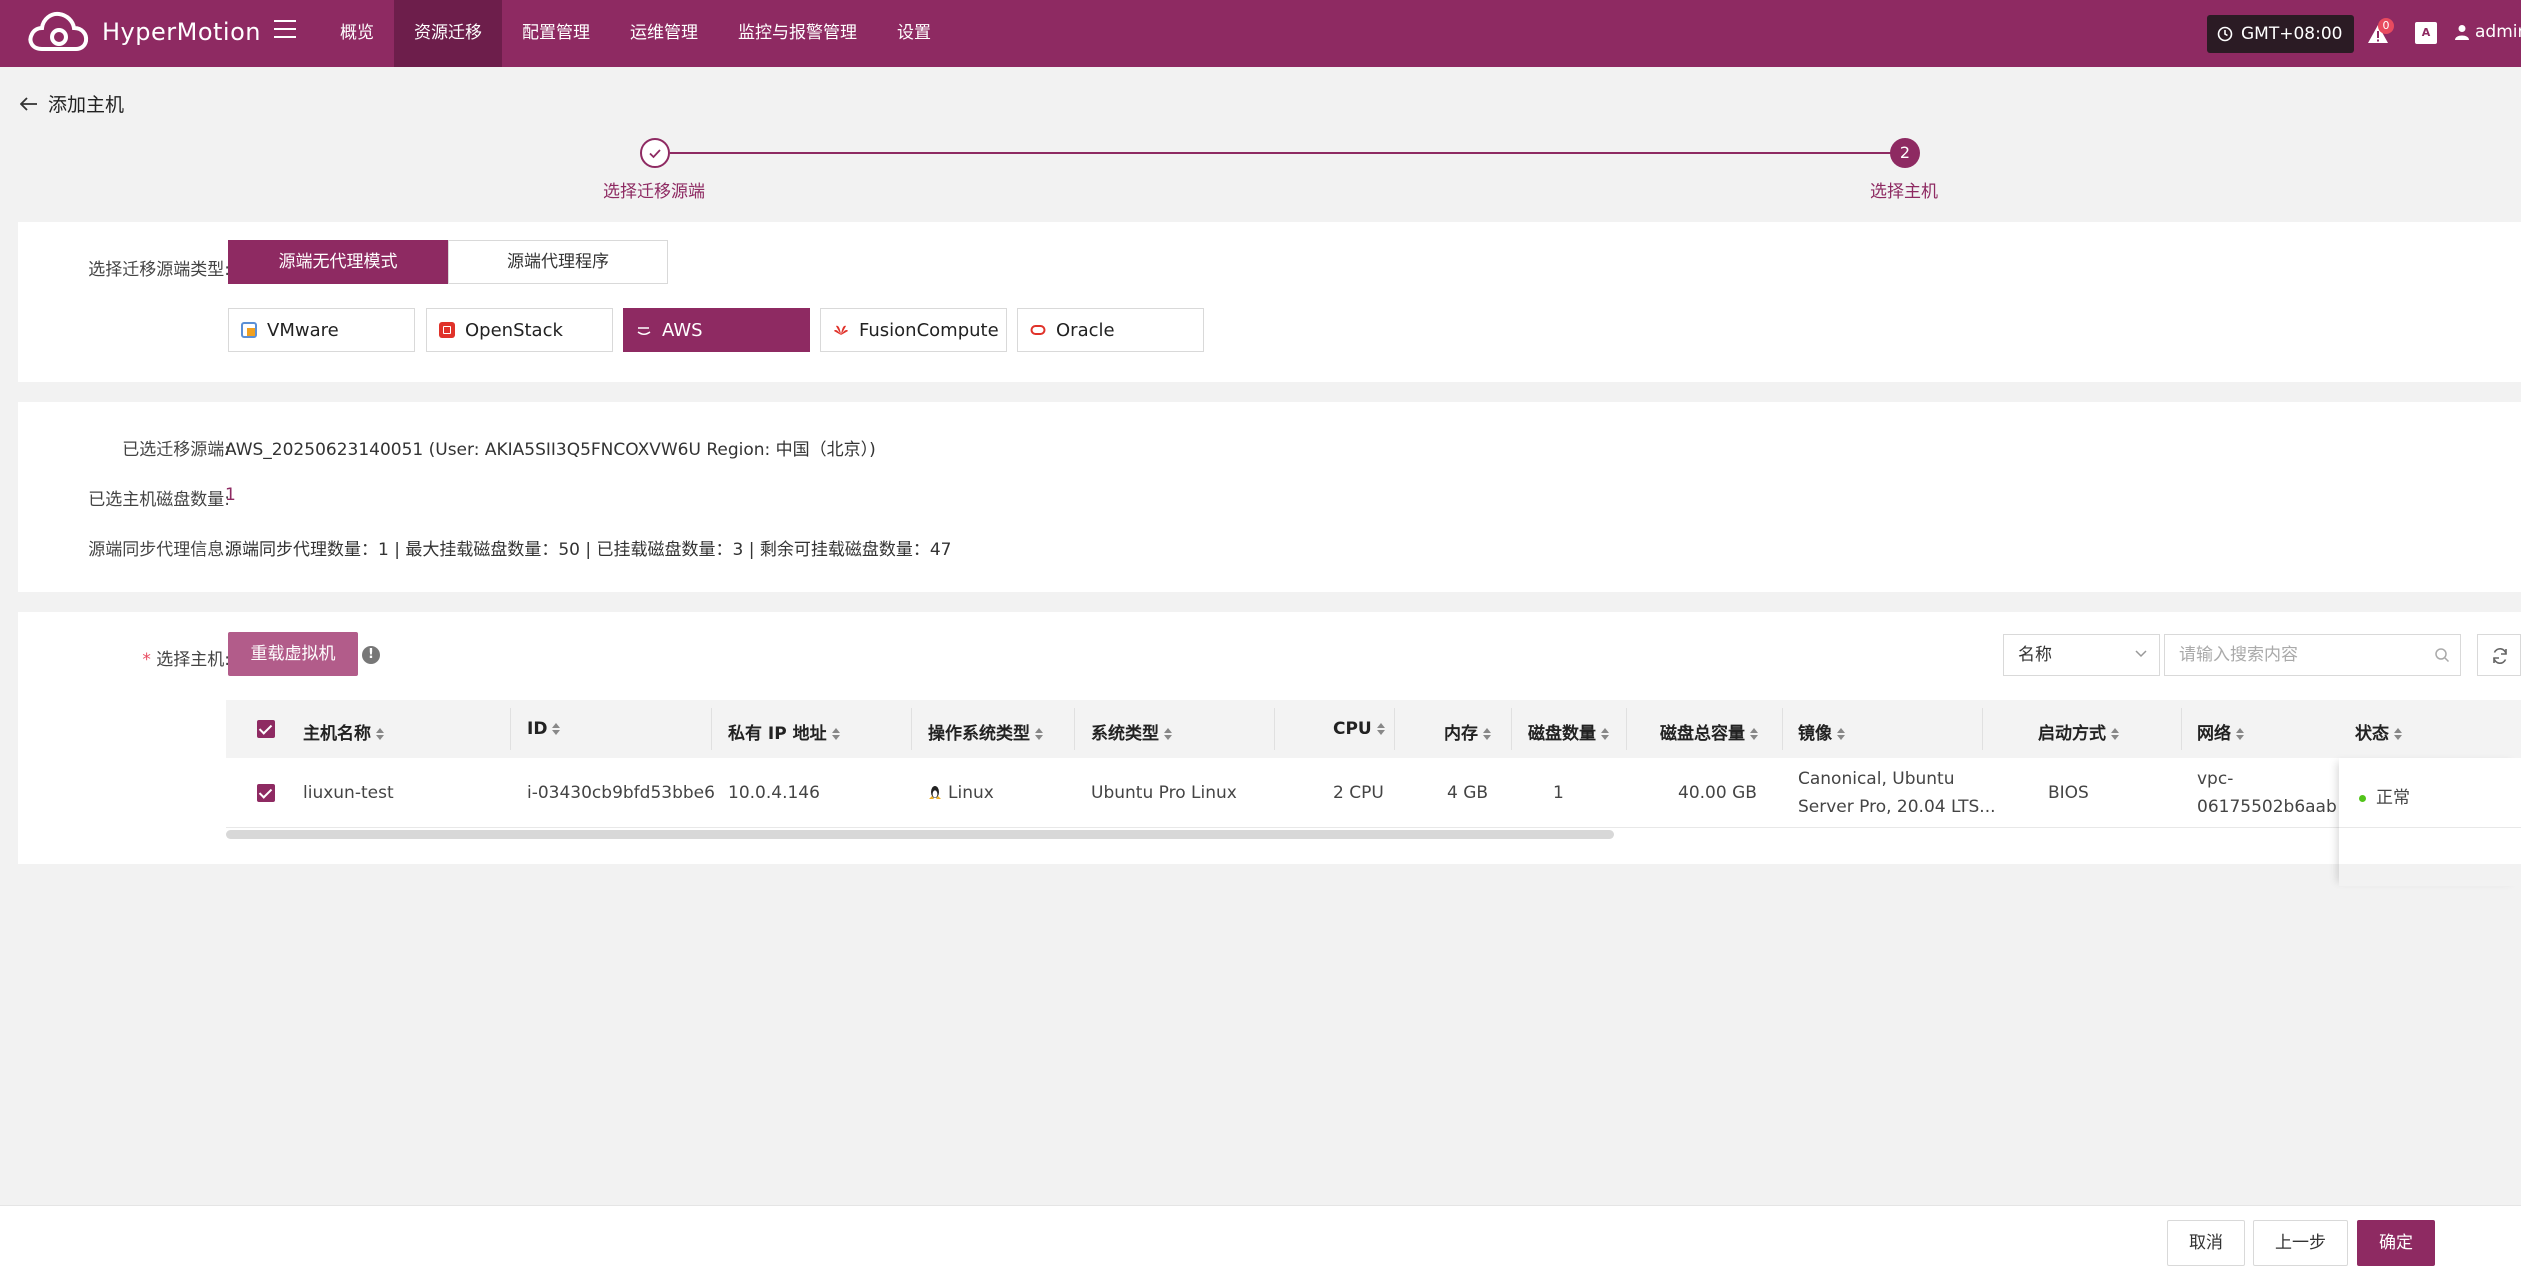 This screenshot has width=2521, height=1281. I want to click on filter-field-value: 名称, so click(2035, 655).